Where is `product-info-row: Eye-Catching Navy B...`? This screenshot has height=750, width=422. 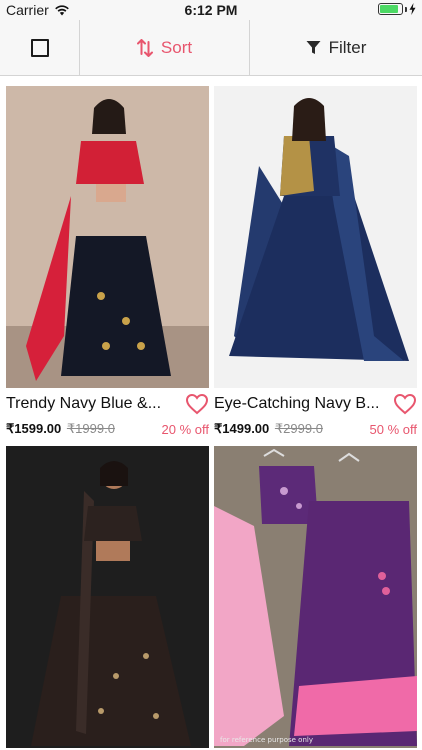 product-info-row: Eye-Catching Navy B... is located at coordinates (315, 404).